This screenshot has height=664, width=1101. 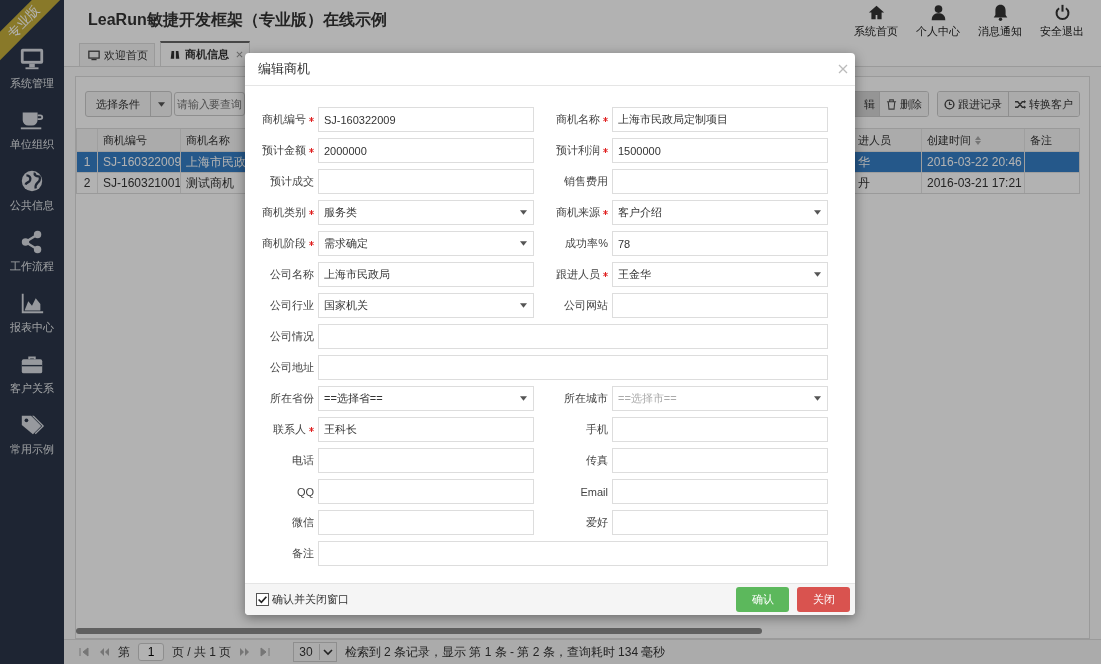 What do you see at coordinates (315, 652) in the screenshot?
I see `page-size-select: 30` at bounding box center [315, 652].